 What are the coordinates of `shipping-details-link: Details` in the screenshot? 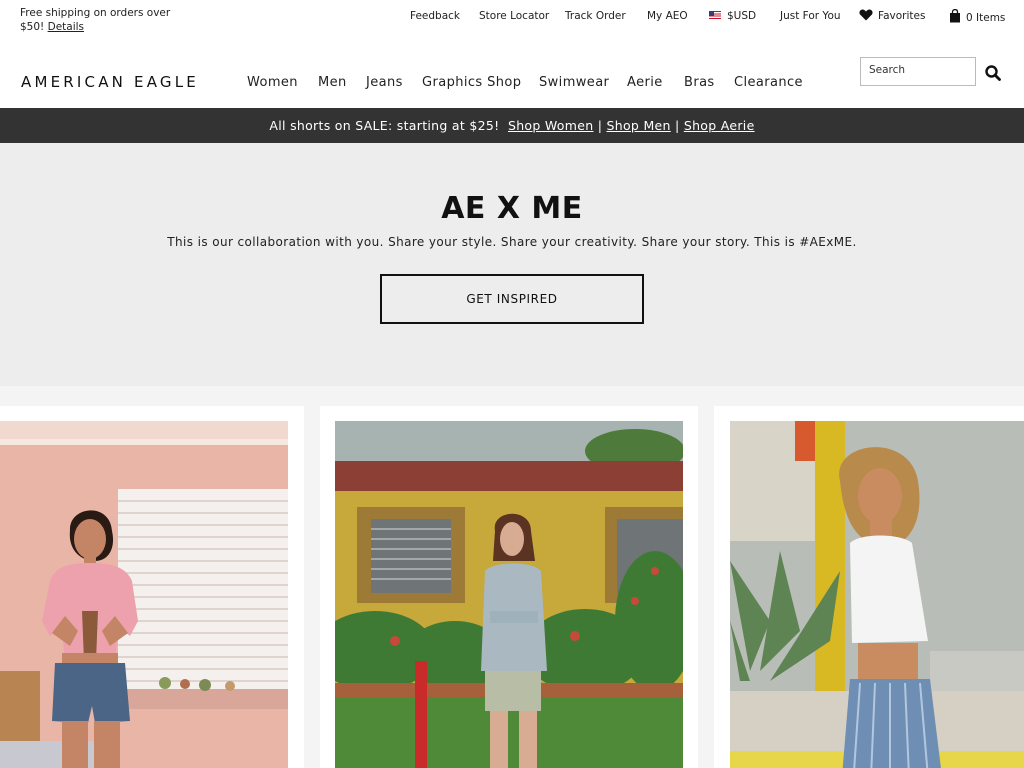 It's located at (66, 27).